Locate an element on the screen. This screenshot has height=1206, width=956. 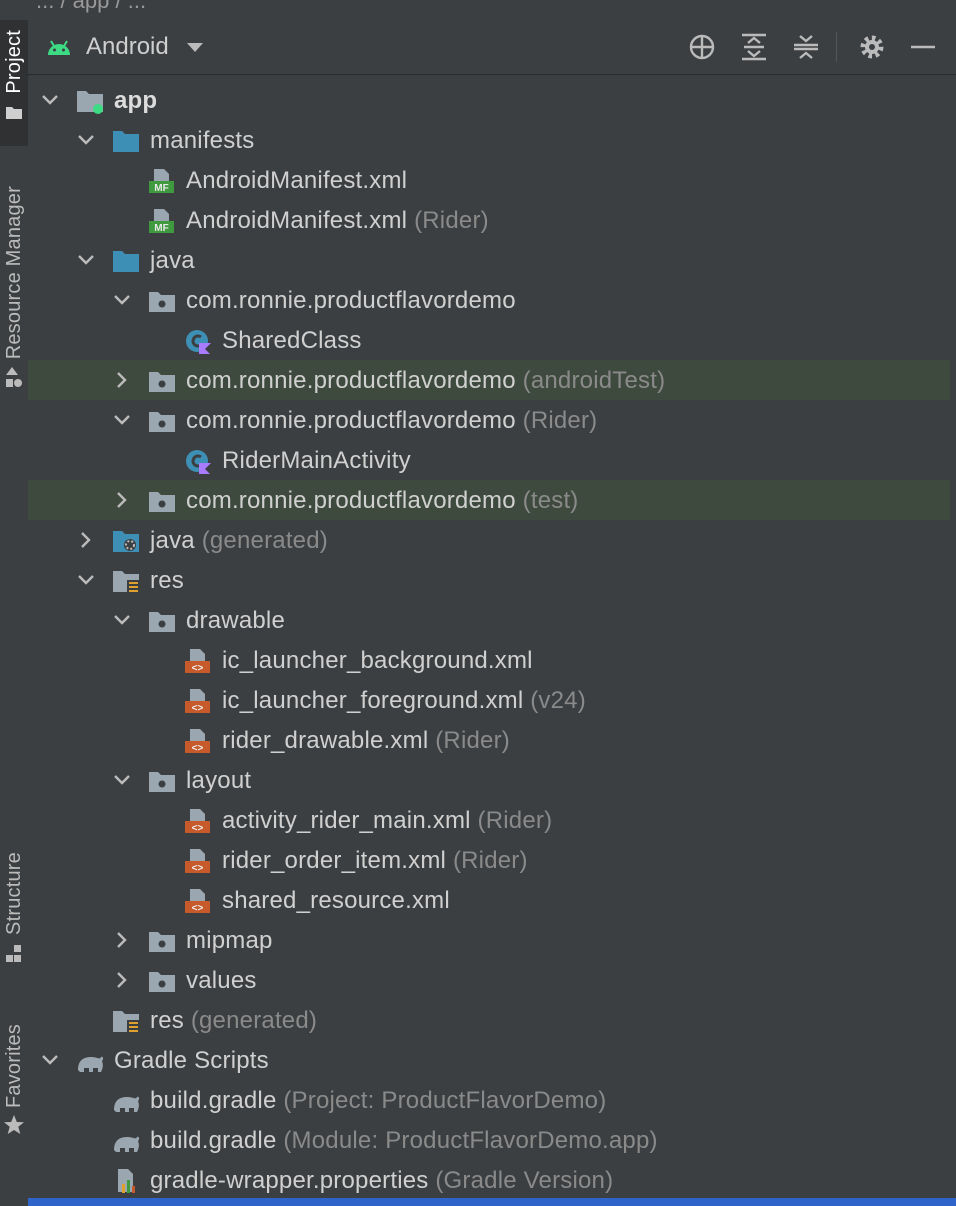
sidebar-tab-structure: Structure is located at coordinates (14, 909).